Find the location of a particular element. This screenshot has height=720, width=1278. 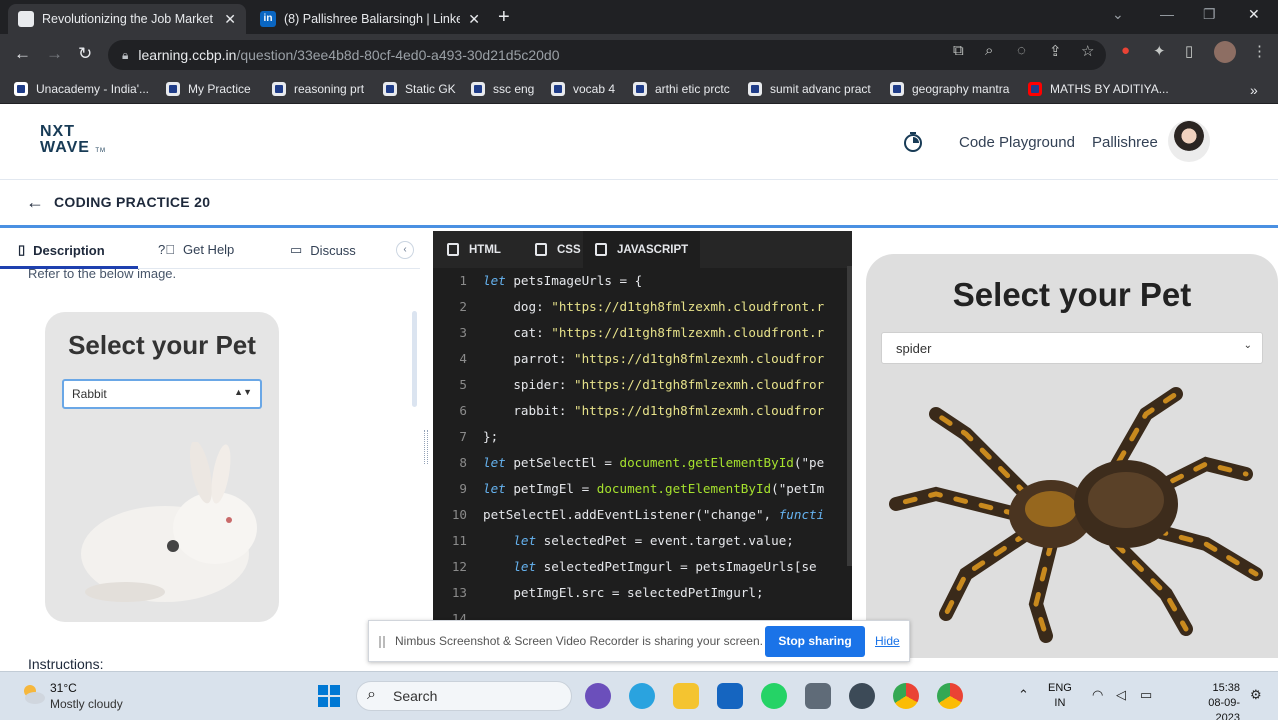

eye-off-icon: ◌ is located at coordinates (1021, 50).